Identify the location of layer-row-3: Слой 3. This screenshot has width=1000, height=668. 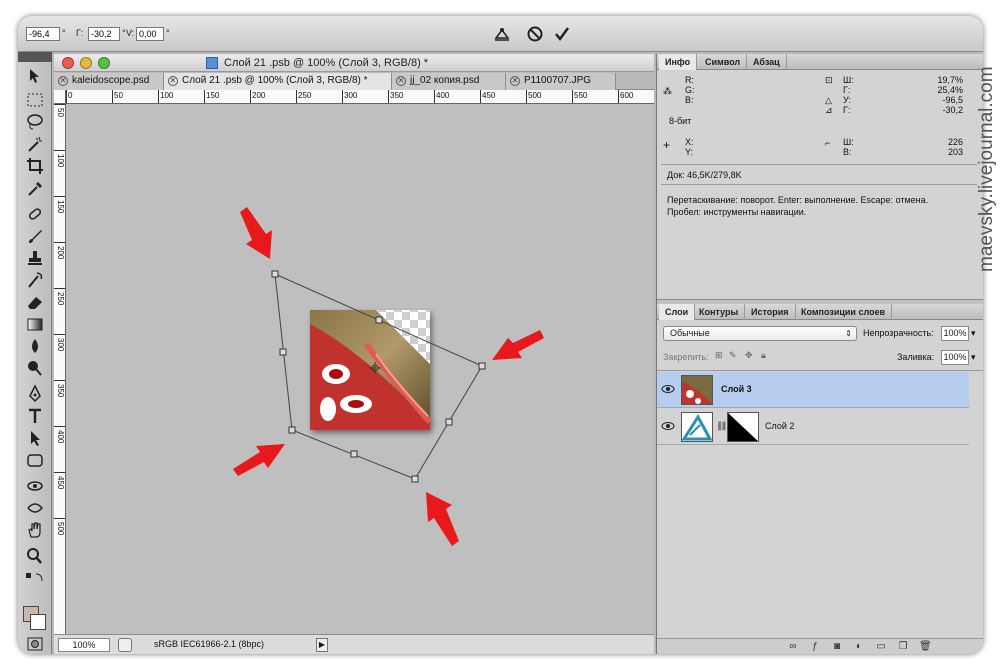
(813, 390).